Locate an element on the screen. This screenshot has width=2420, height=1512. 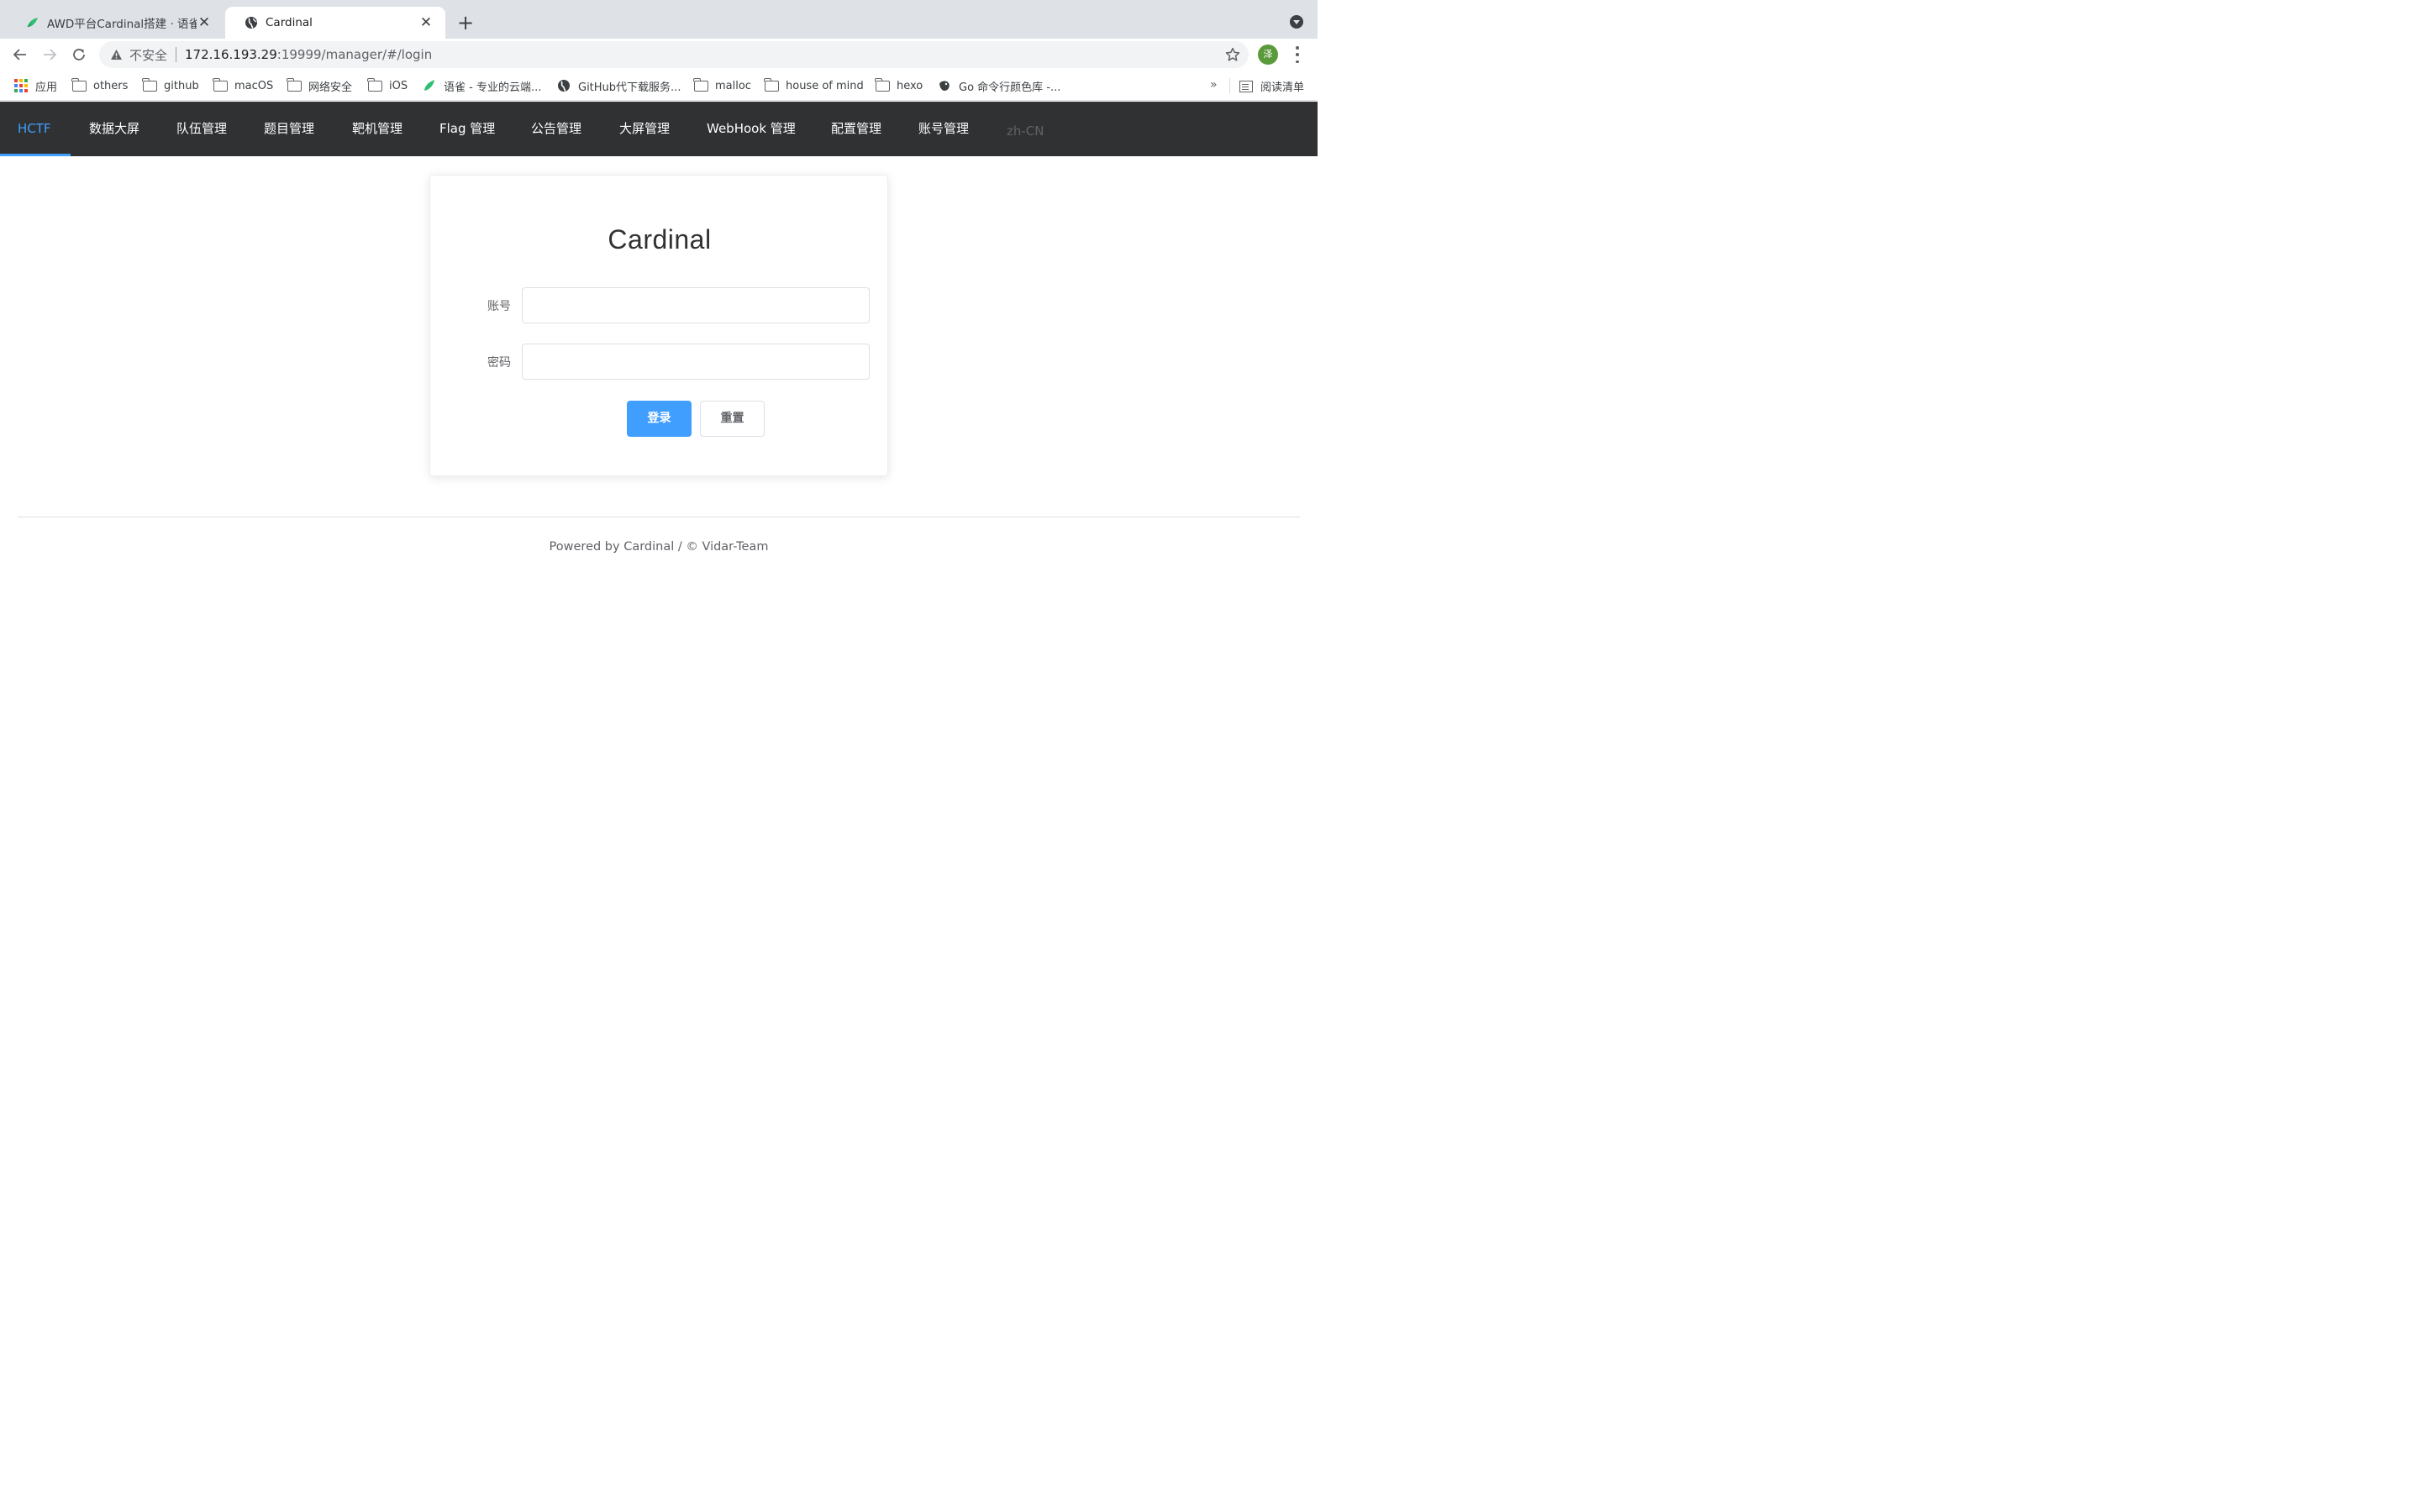
browser-tab-yuque: AWD平台Cardinal搭建 · 语雀 ✕ is located at coordinates (116, 23).